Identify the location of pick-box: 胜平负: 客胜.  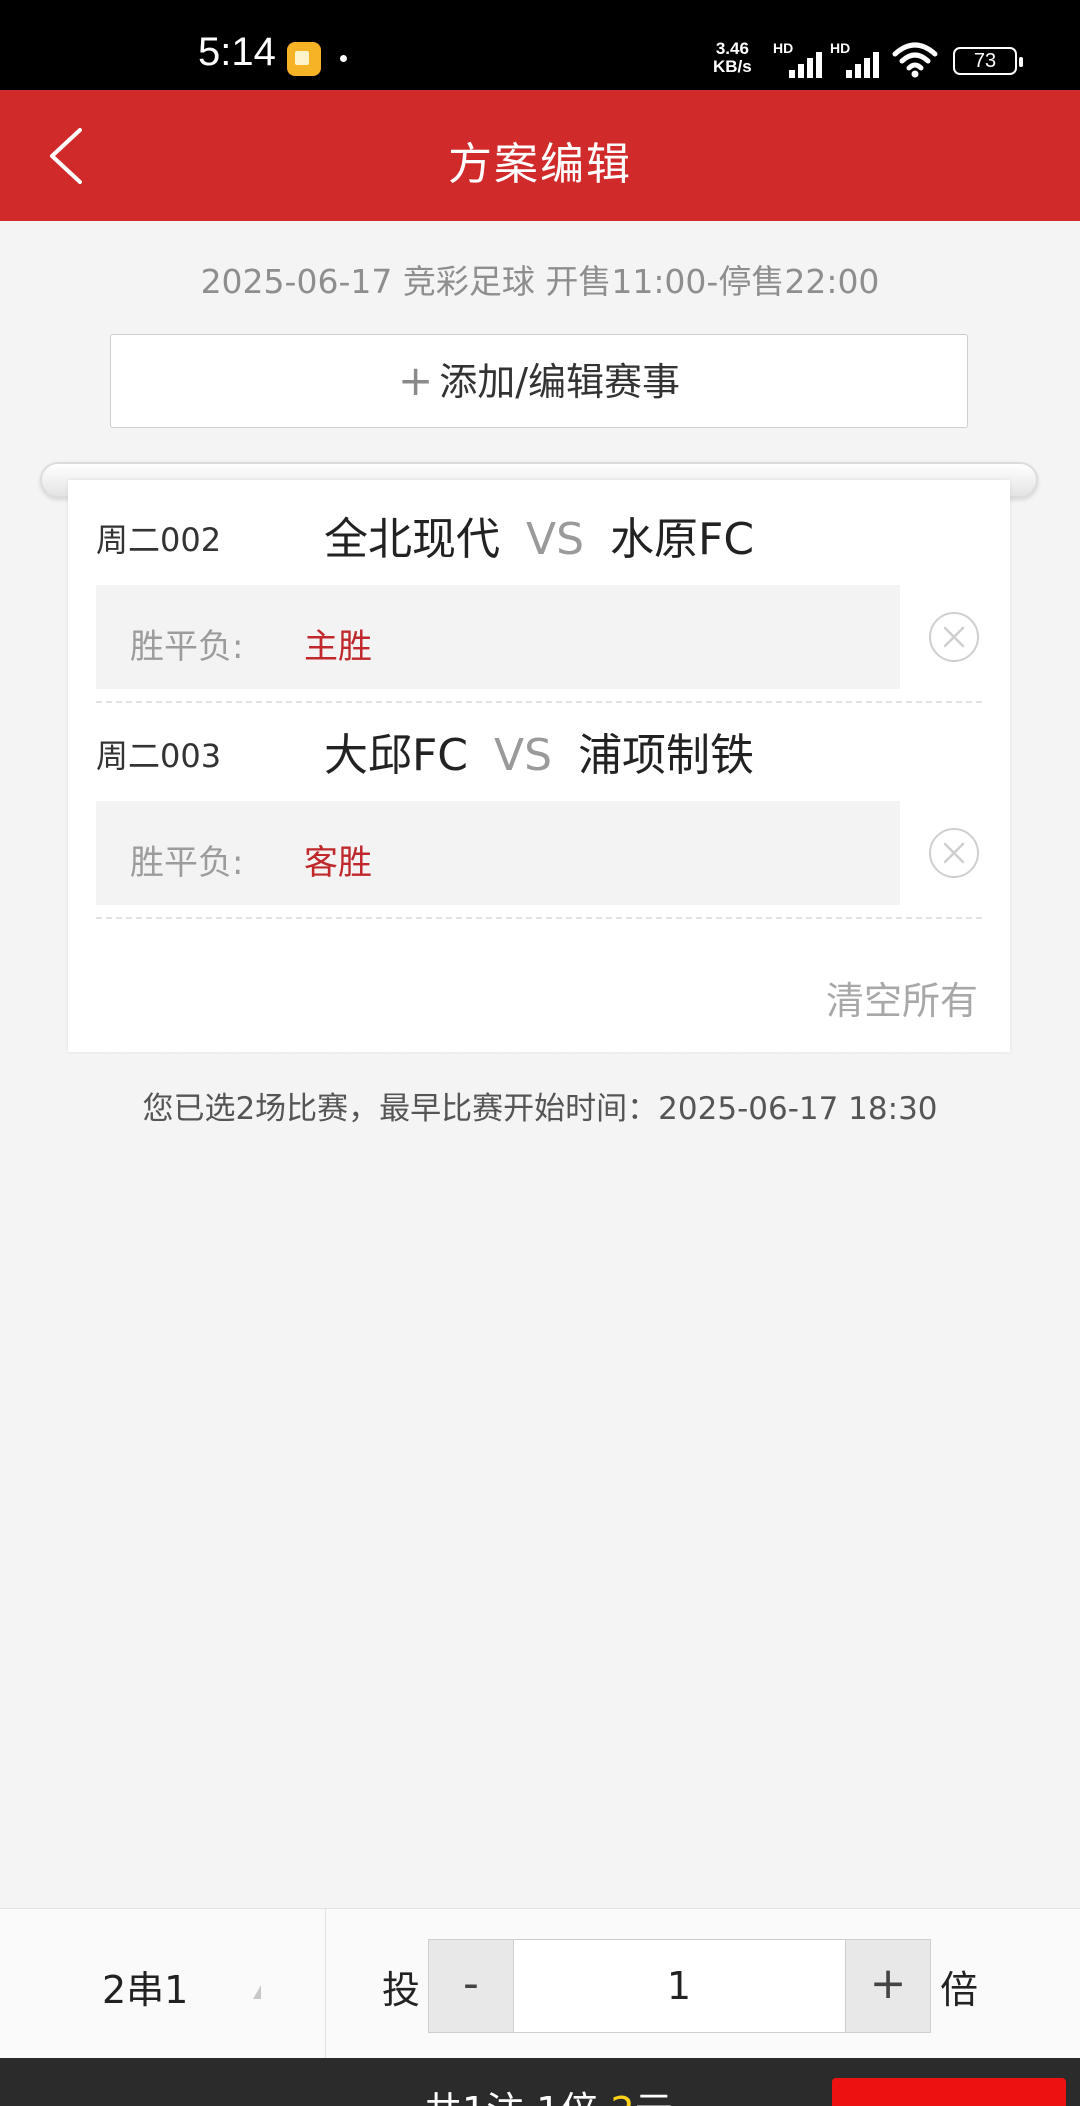
(498, 853).